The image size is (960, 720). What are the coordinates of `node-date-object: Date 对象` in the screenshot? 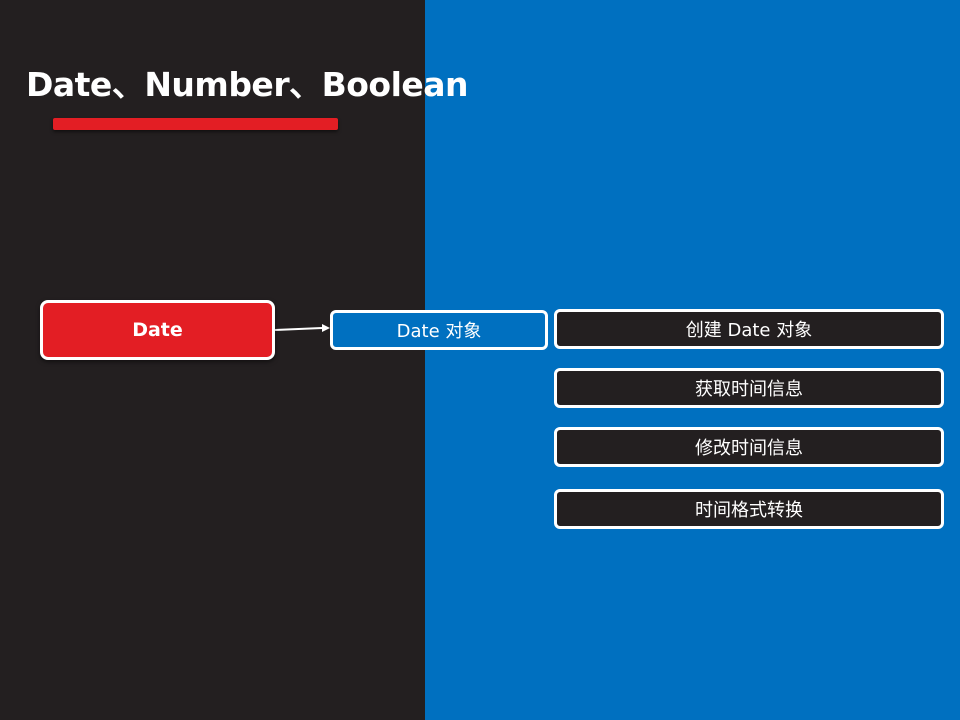 It's located at (439, 330).